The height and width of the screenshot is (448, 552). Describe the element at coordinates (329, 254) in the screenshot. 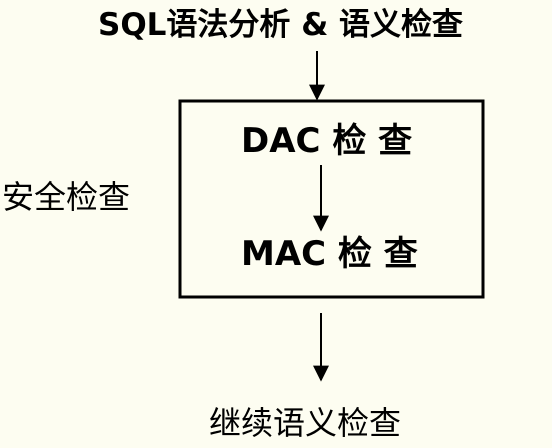

I see `mac-check-label: MAC 检 查` at that location.